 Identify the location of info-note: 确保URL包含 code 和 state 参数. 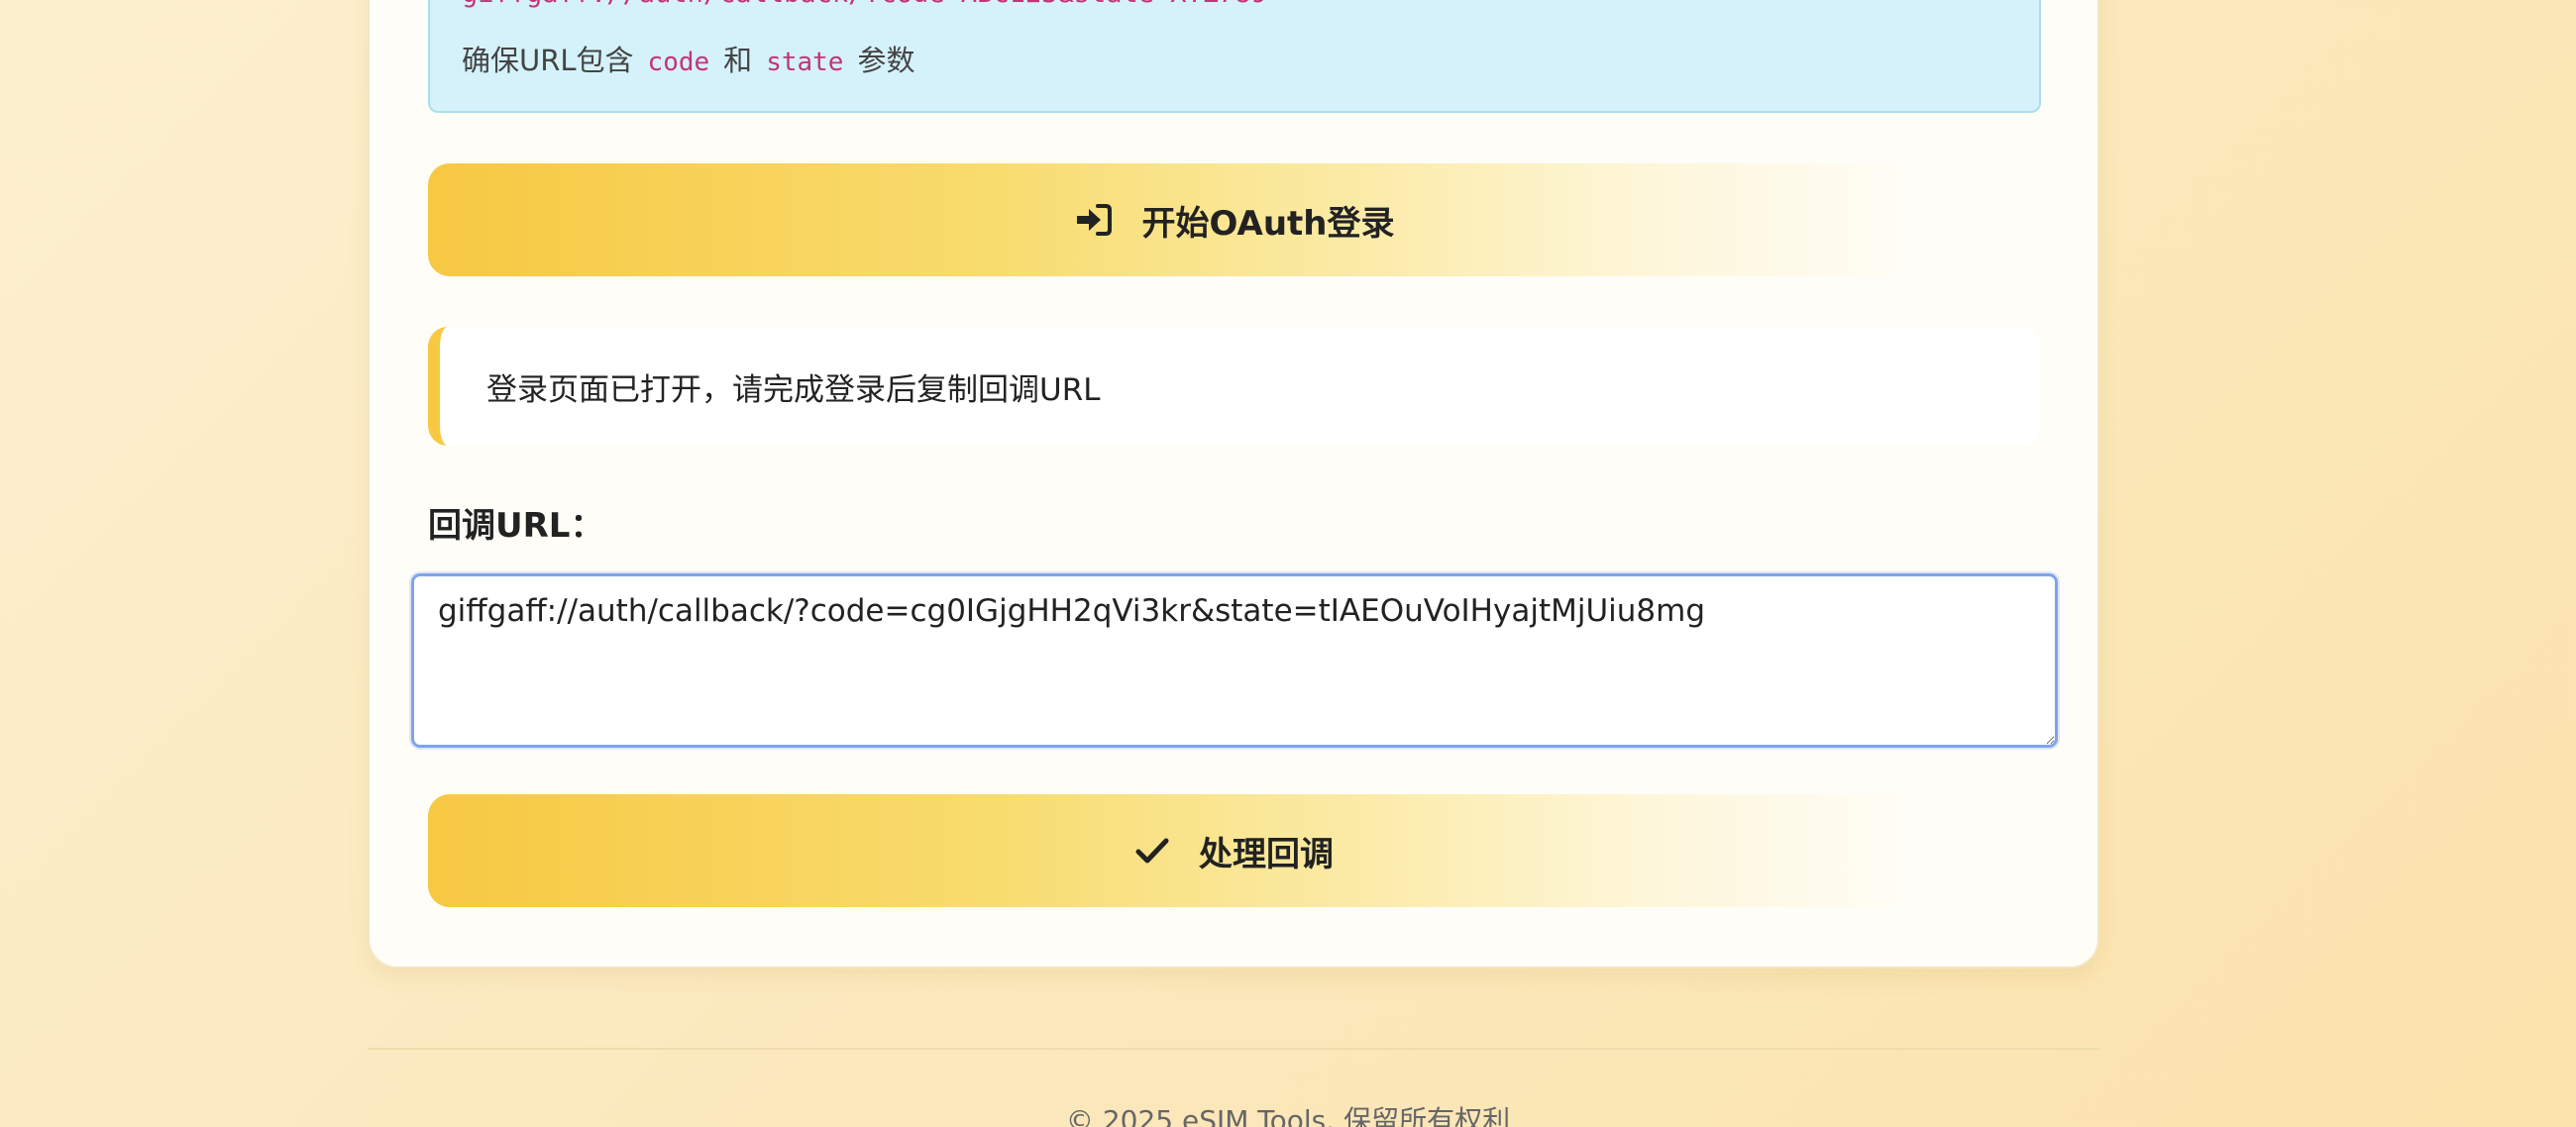
(688, 59).